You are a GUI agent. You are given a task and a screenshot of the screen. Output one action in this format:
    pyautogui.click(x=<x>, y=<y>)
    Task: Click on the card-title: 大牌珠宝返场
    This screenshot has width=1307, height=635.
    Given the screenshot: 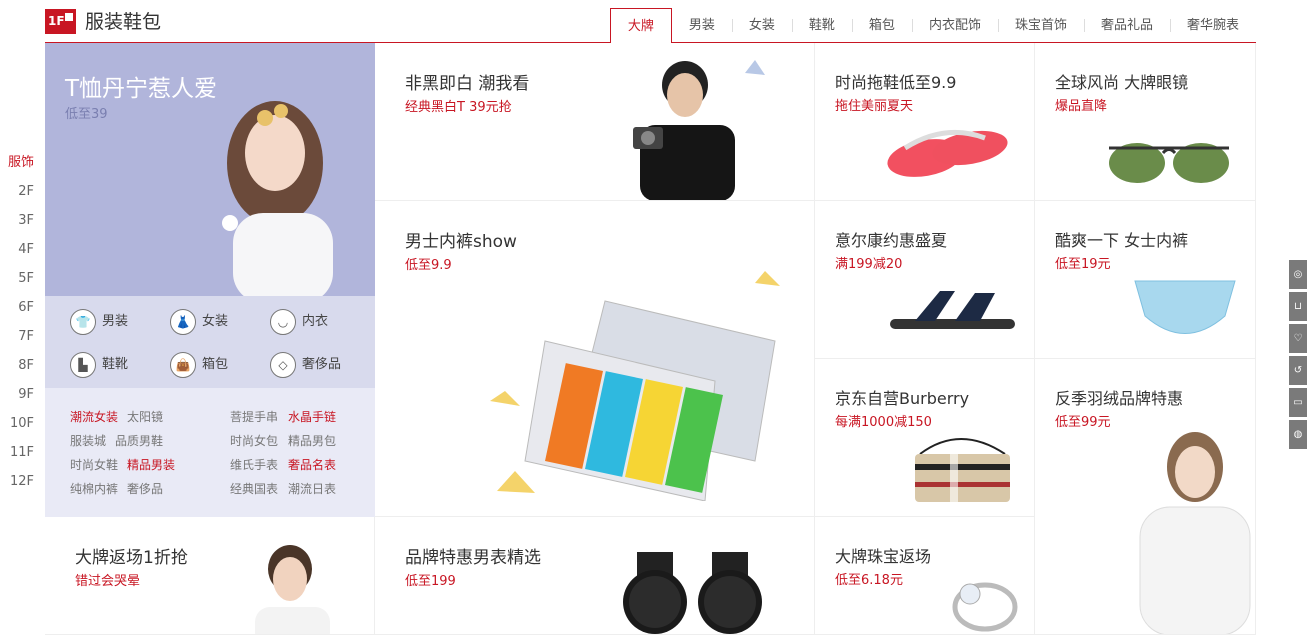 What is the action you would take?
    pyautogui.click(x=883, y=556)
    